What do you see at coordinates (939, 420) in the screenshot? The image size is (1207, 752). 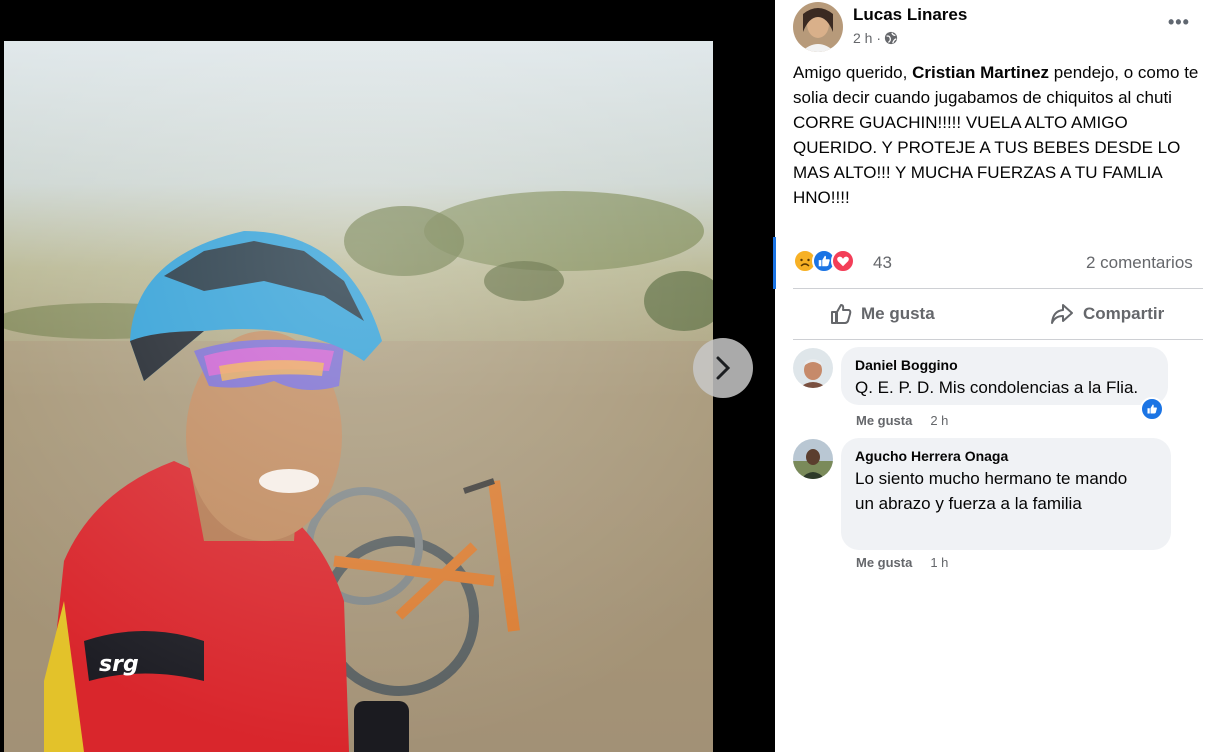 I see `comment-time: 2 h` at bounding box center [939, 420].